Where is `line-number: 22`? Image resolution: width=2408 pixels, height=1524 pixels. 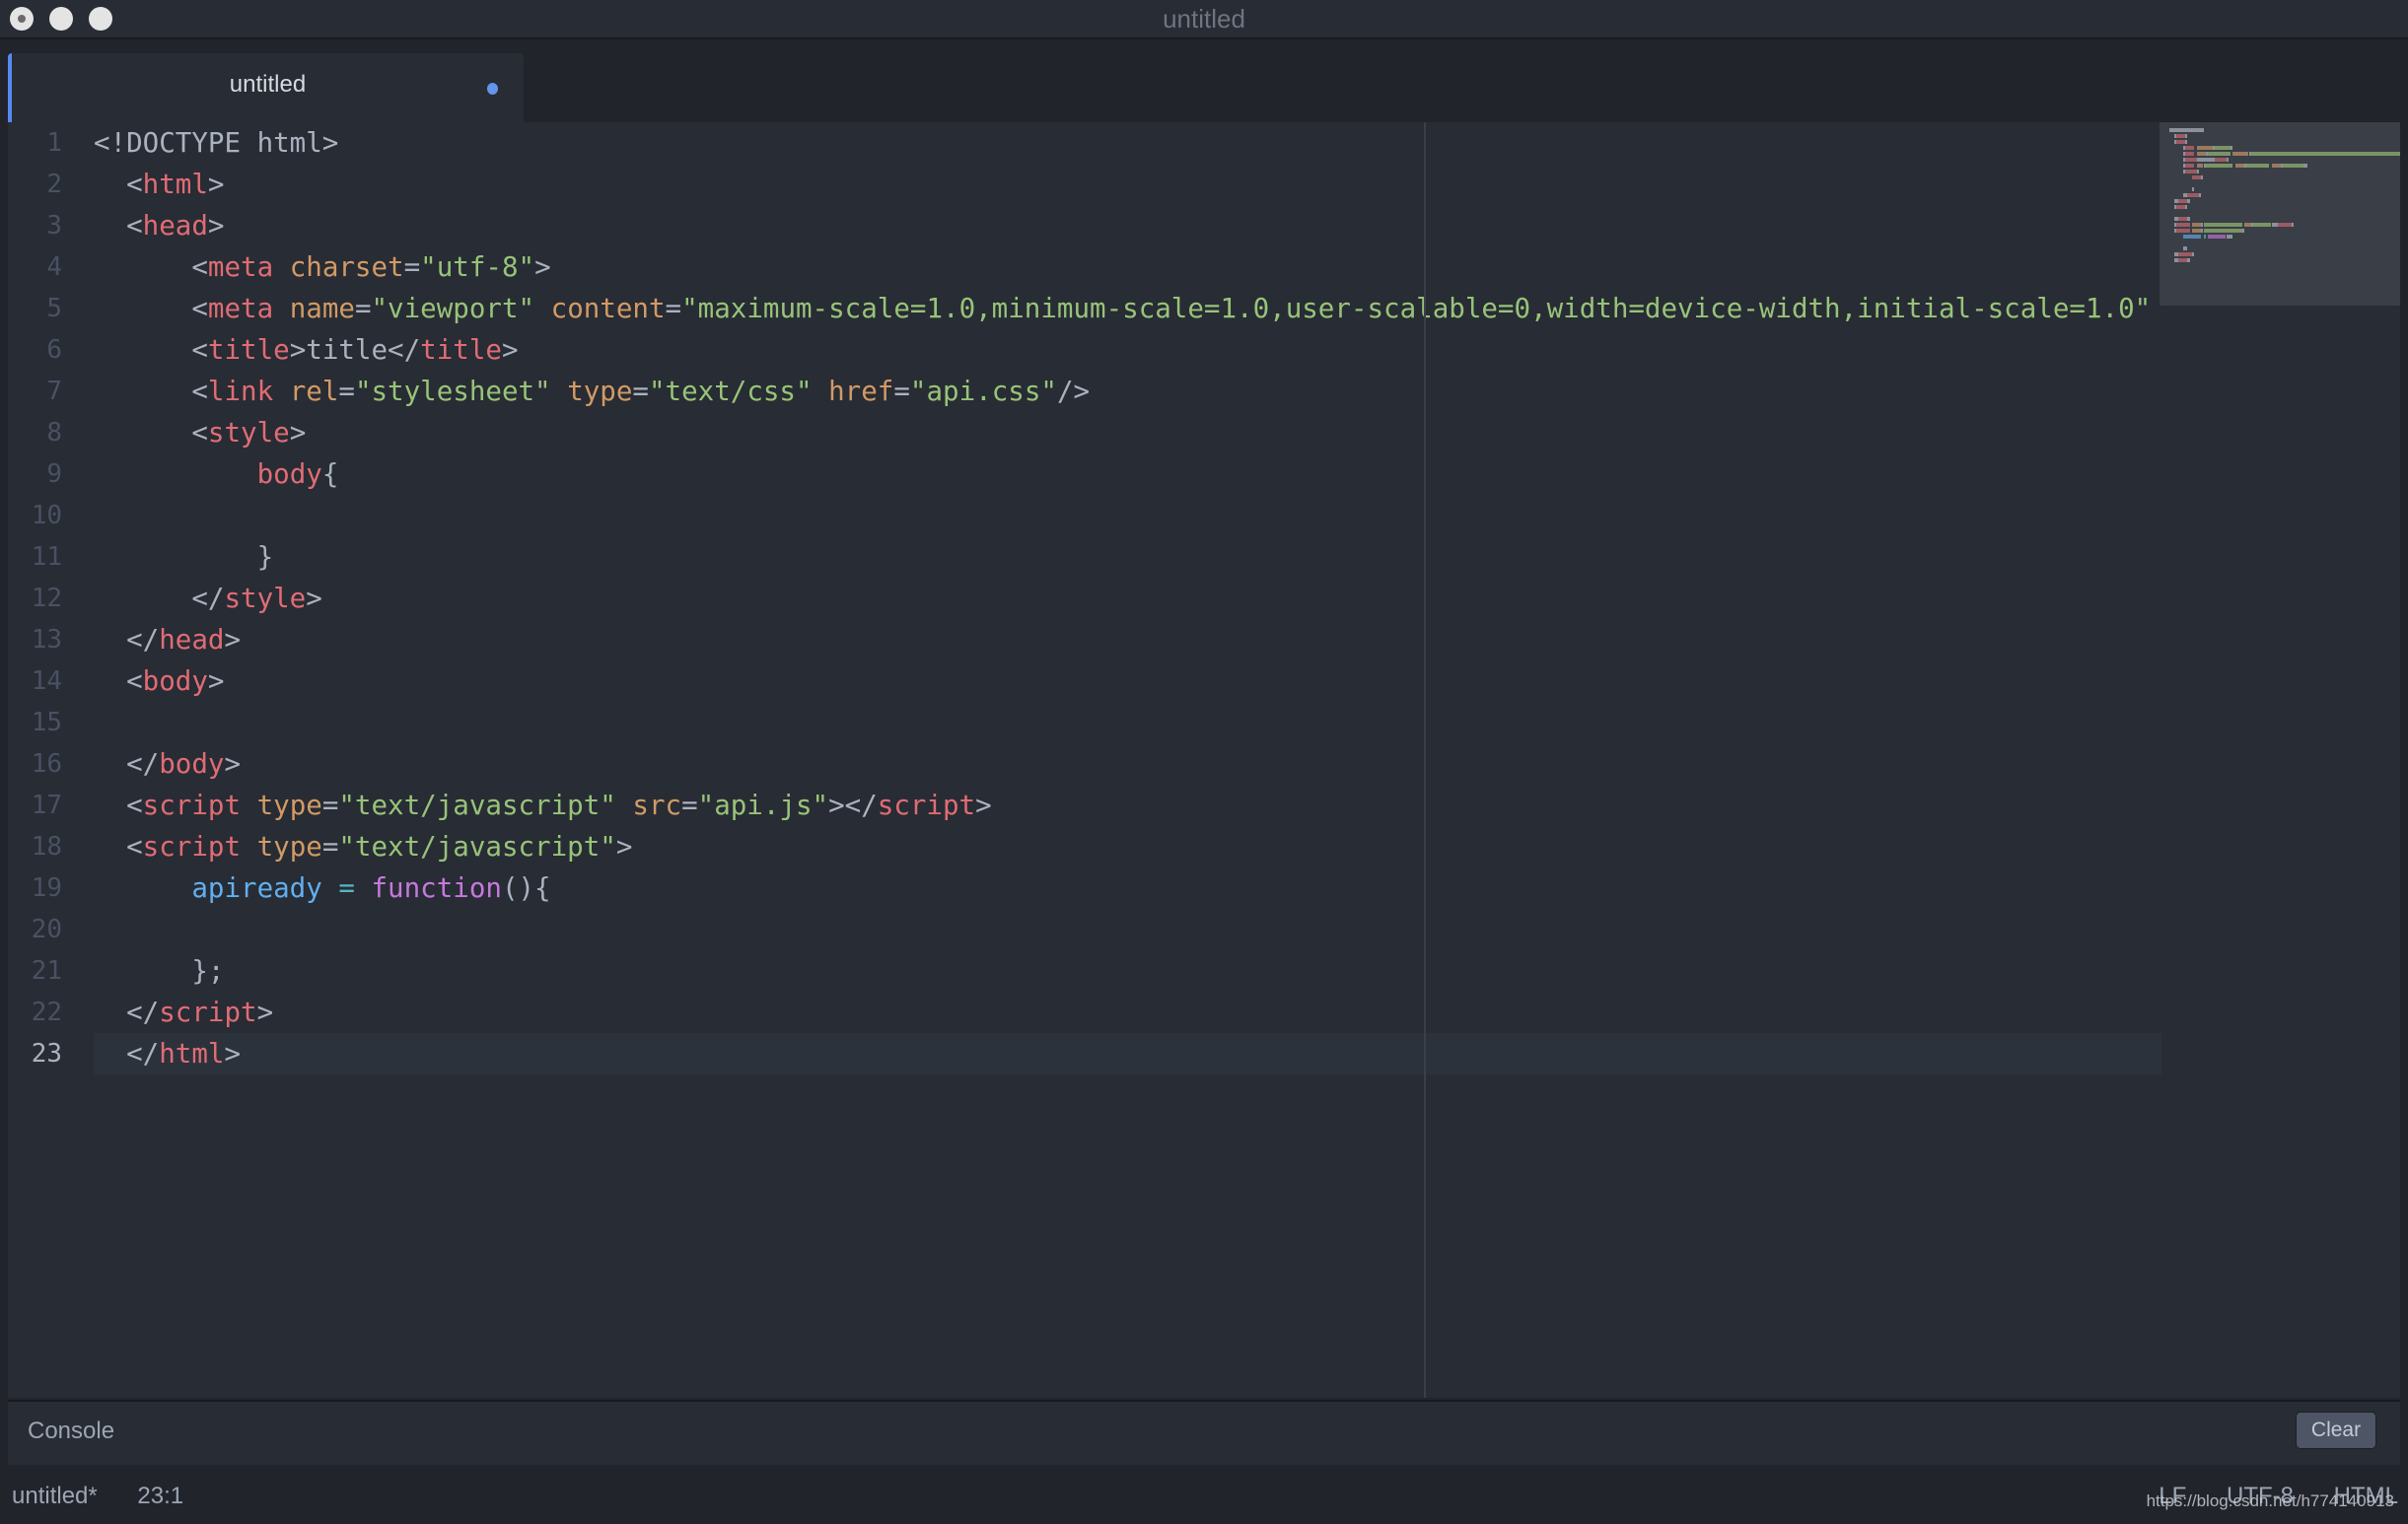 line-number: 22 is located at coordinates (35, 1013).